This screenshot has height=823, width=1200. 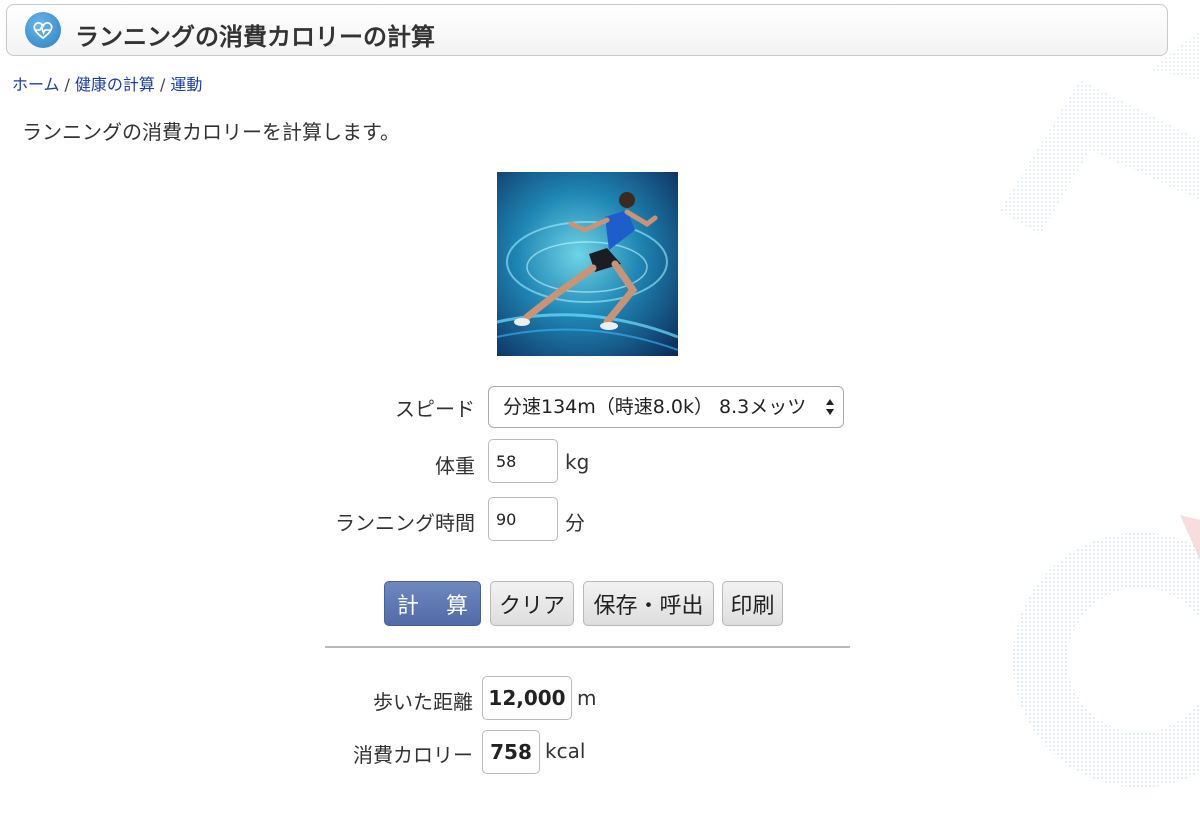 What do you see at coordinates (648, 603) in the screenshot?
I see `save-load-button: 保存・呼出` at bounding box center [648, 603].